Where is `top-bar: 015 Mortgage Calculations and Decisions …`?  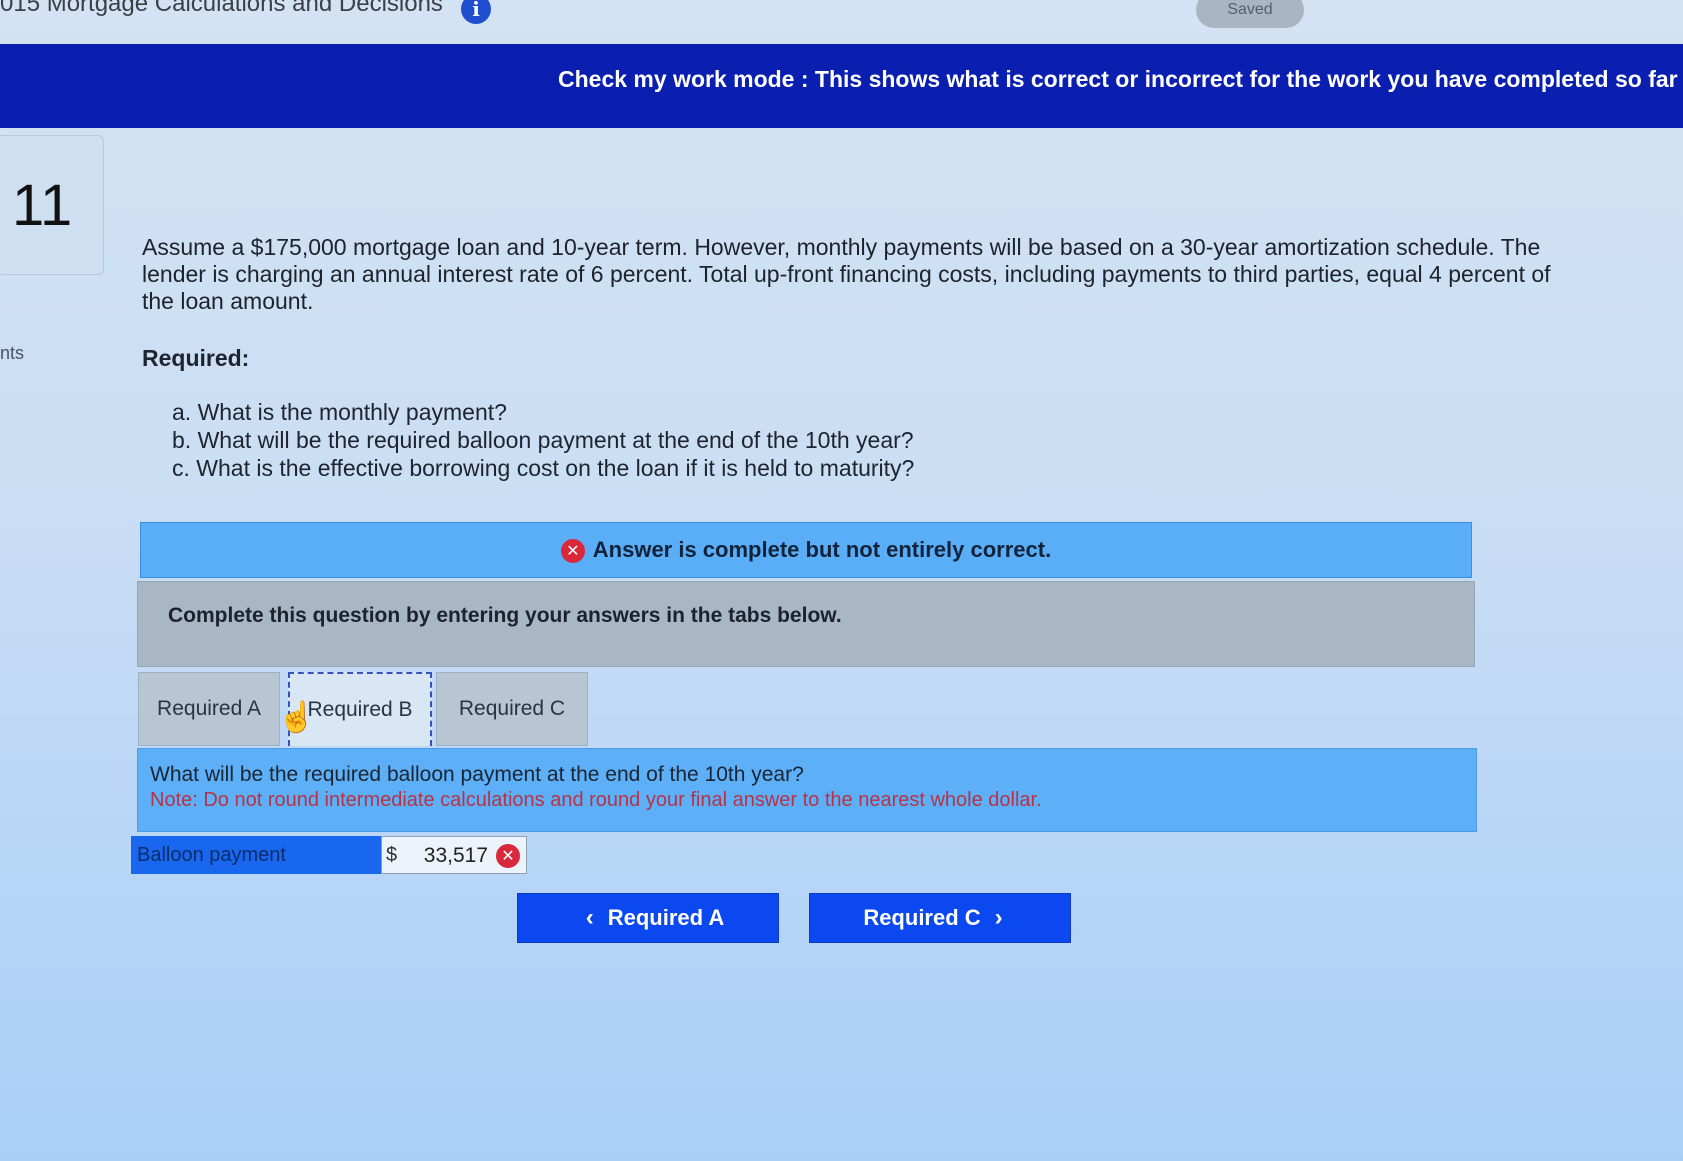
top-bar: 015 Mortgage Calculations and Decisions … is located at coordinates (841, 22).